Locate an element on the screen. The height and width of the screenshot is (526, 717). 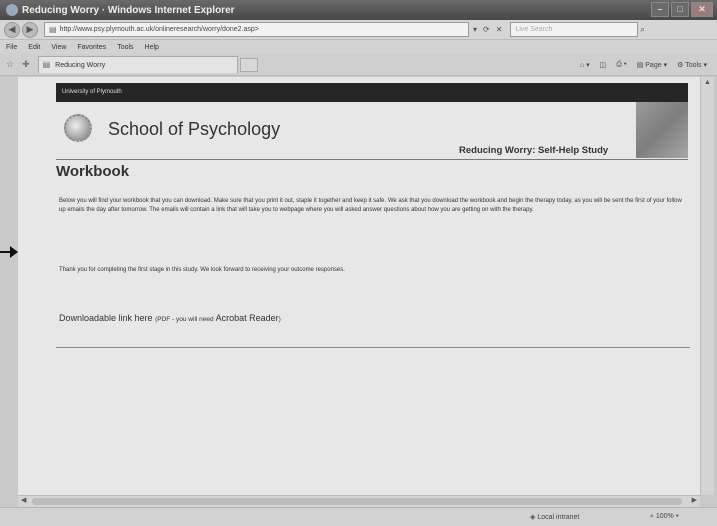
download-link: Downloadable link here is located at coordinates (106, 318).